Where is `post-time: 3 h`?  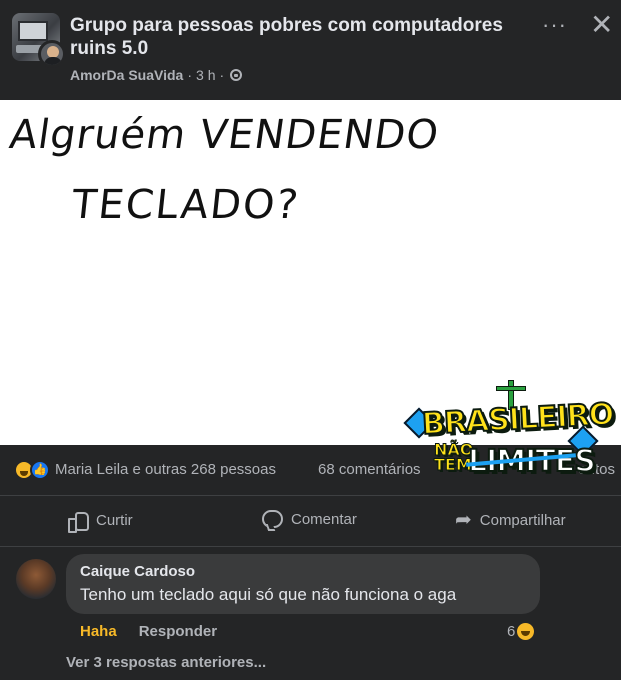 post-time: 3 h is located at coordinates (205, 75).